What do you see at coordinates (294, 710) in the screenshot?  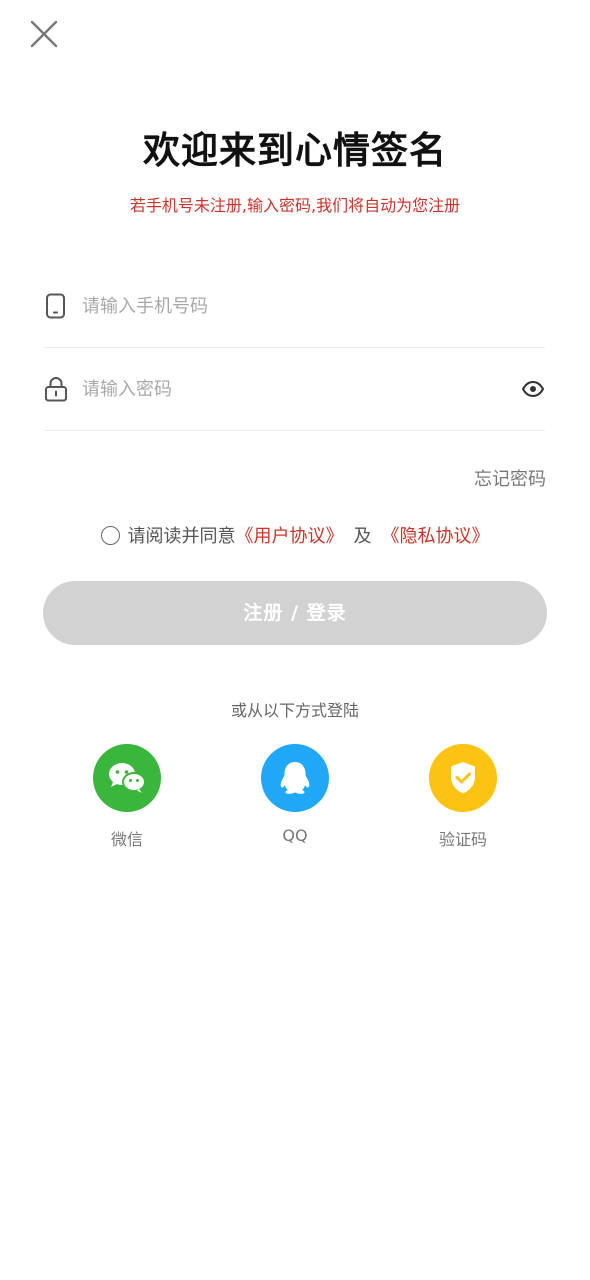 I see `other-login-title: 或从以下方式登陆` at bounding box center [294, 710].